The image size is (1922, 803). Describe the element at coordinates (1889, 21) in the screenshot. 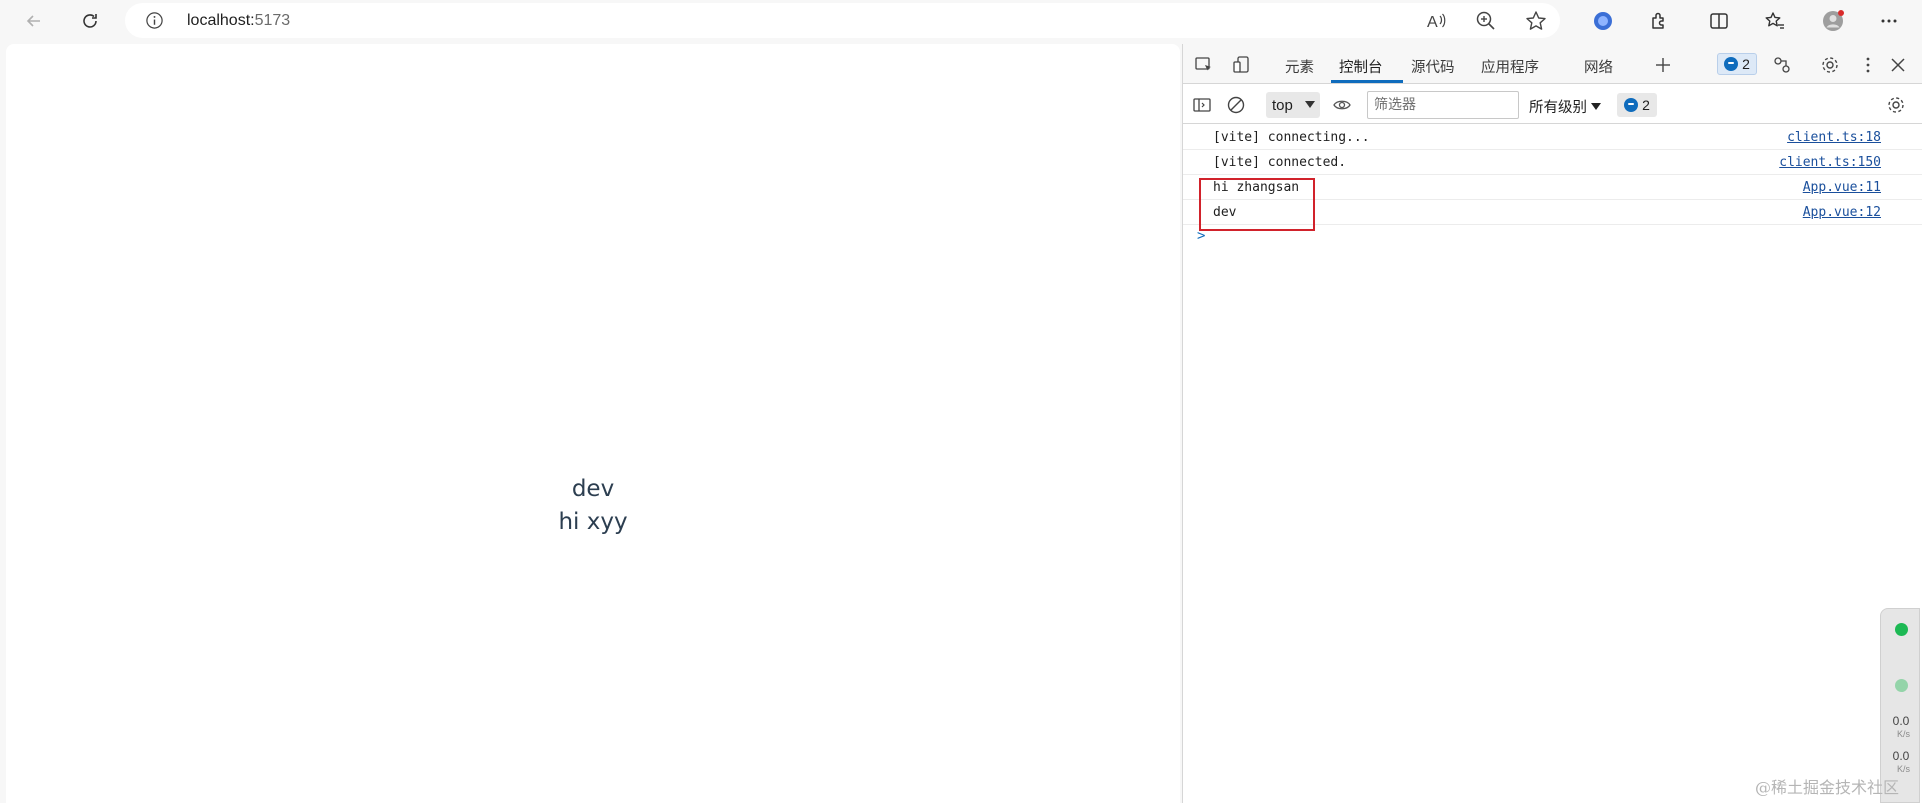

I see `more-menu-icon` at that location.